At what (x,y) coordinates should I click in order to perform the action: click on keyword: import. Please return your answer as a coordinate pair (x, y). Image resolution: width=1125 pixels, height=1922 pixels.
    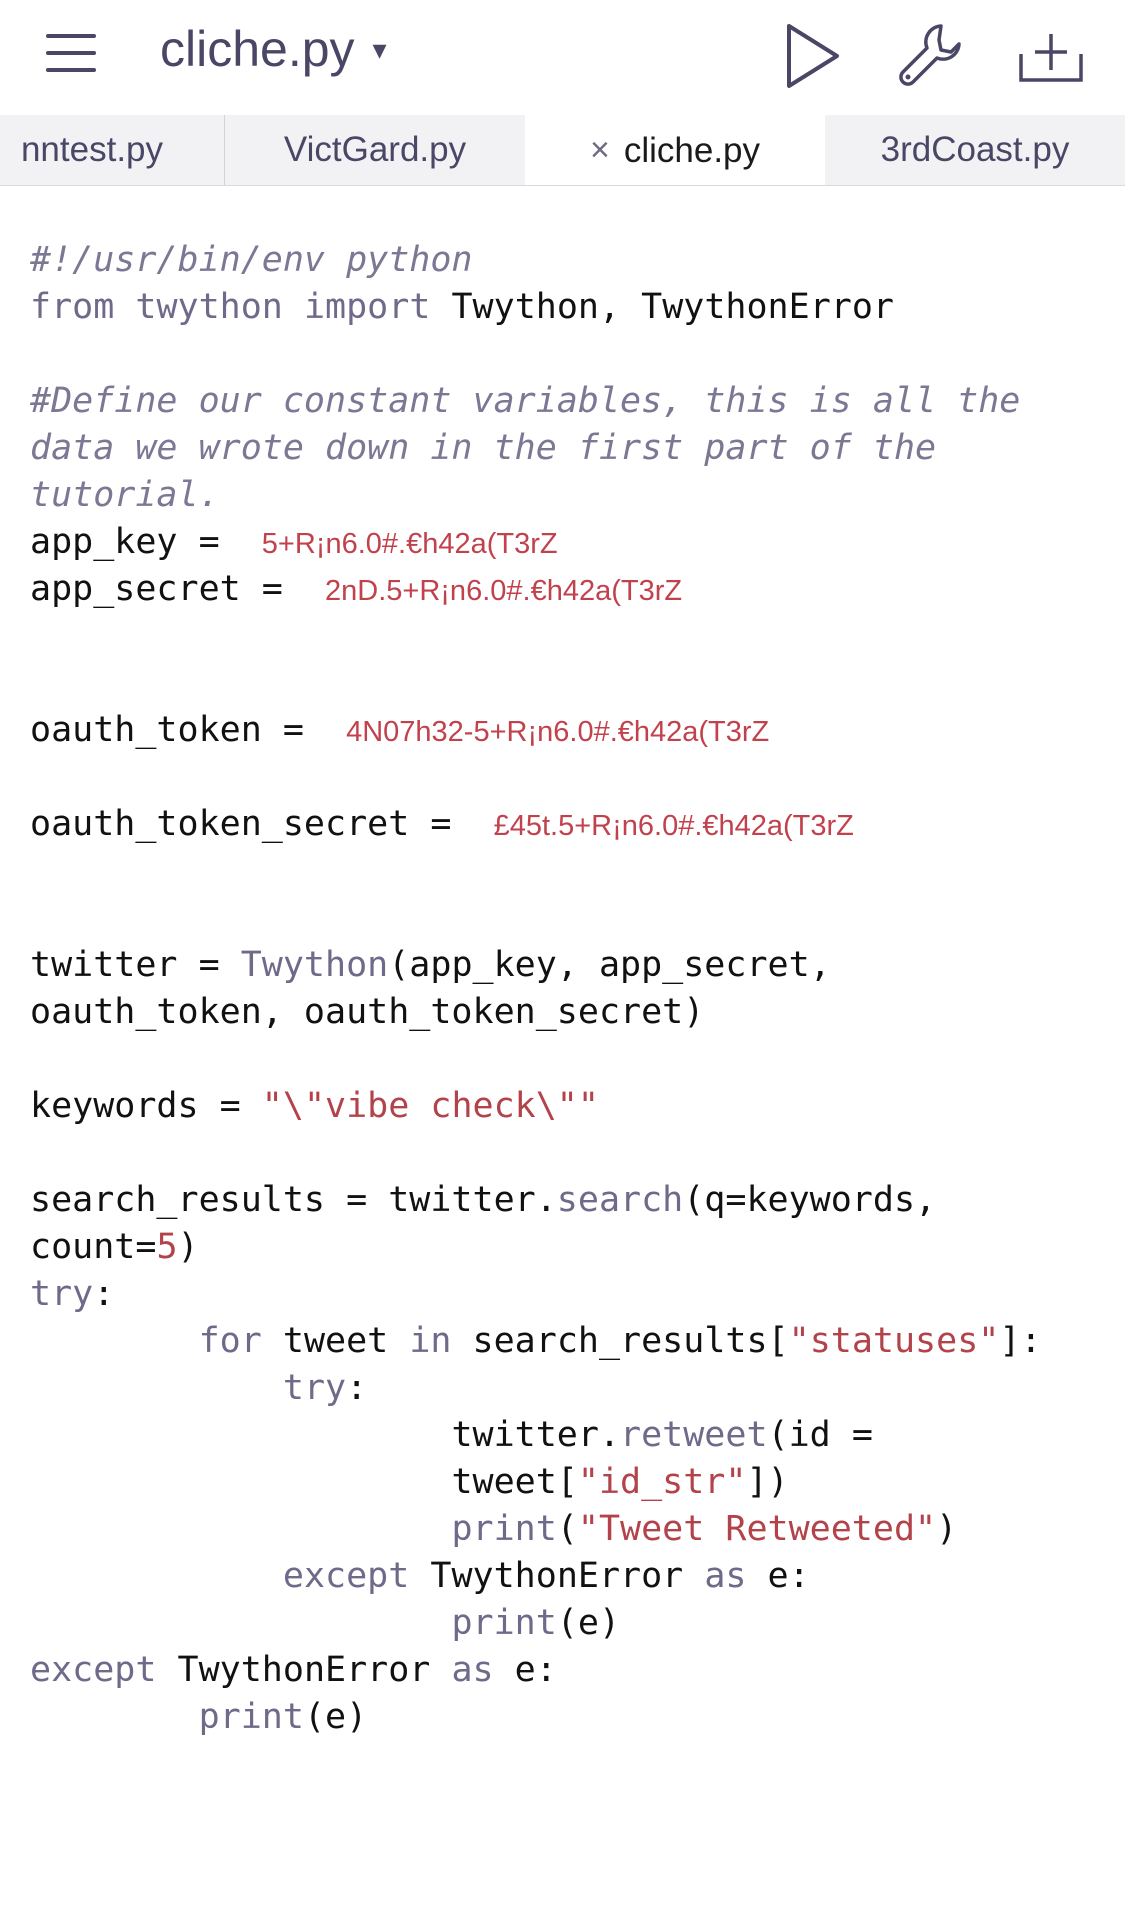
    Looking at the image, I should click on (367, 307).